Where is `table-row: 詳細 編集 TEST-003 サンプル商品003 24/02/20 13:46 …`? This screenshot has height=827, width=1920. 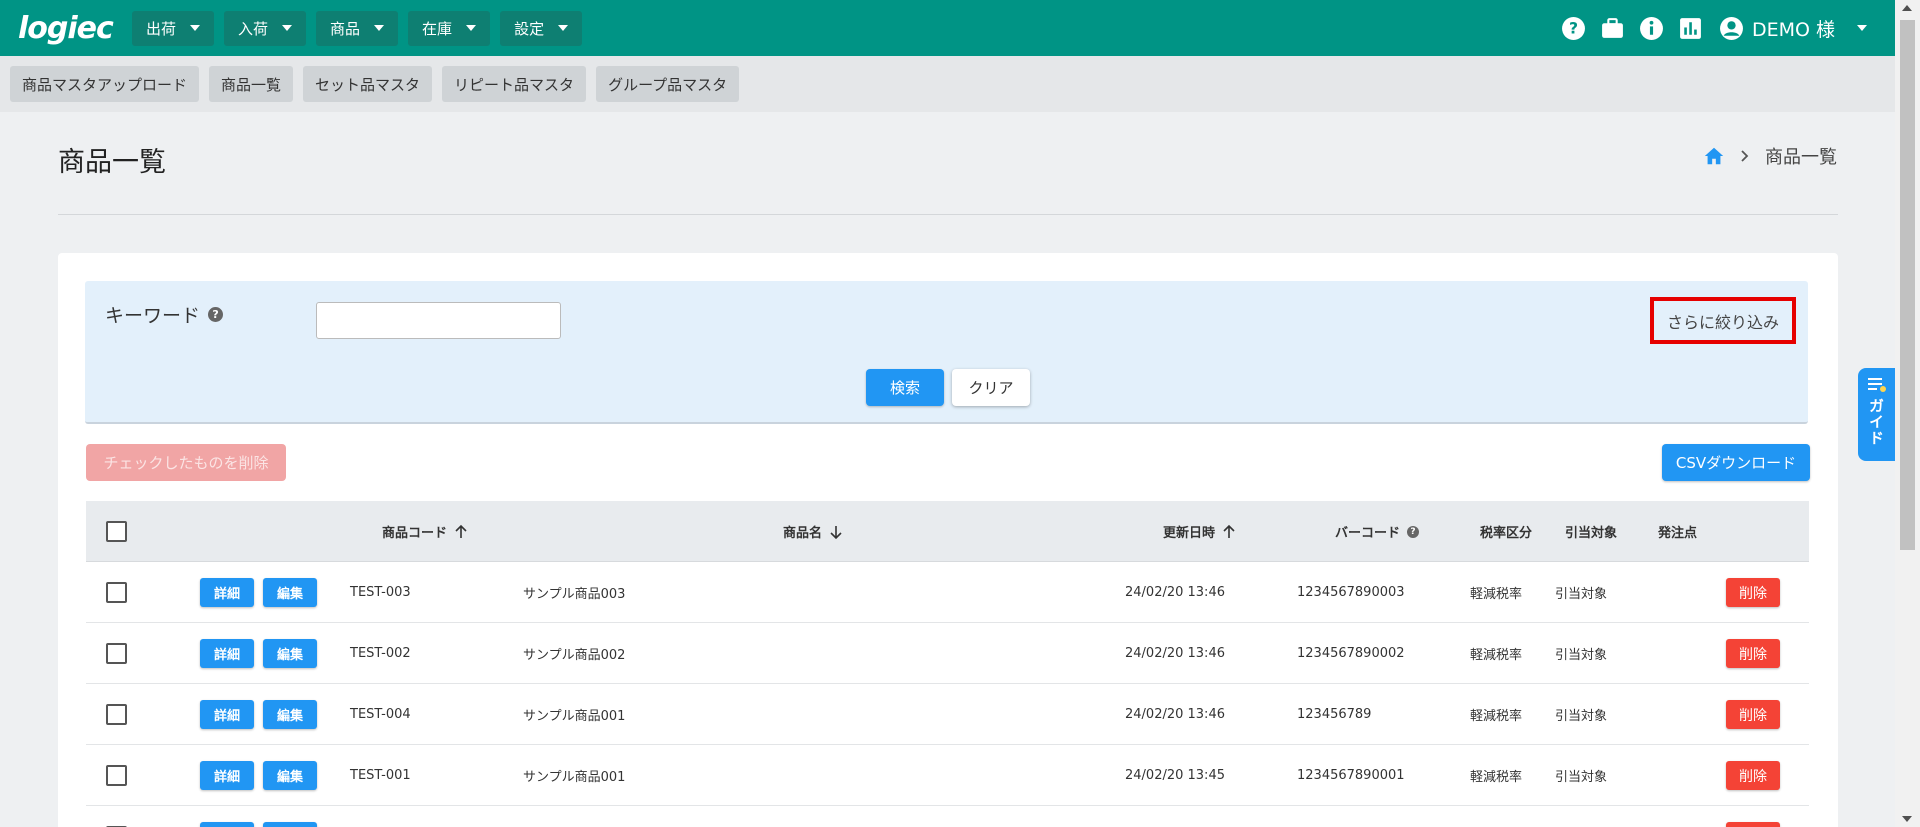
table-row: 詳細 編集 TEST-003 サンプル商品003 24/02/20 13:46 … is located at coordinates (947, 592).